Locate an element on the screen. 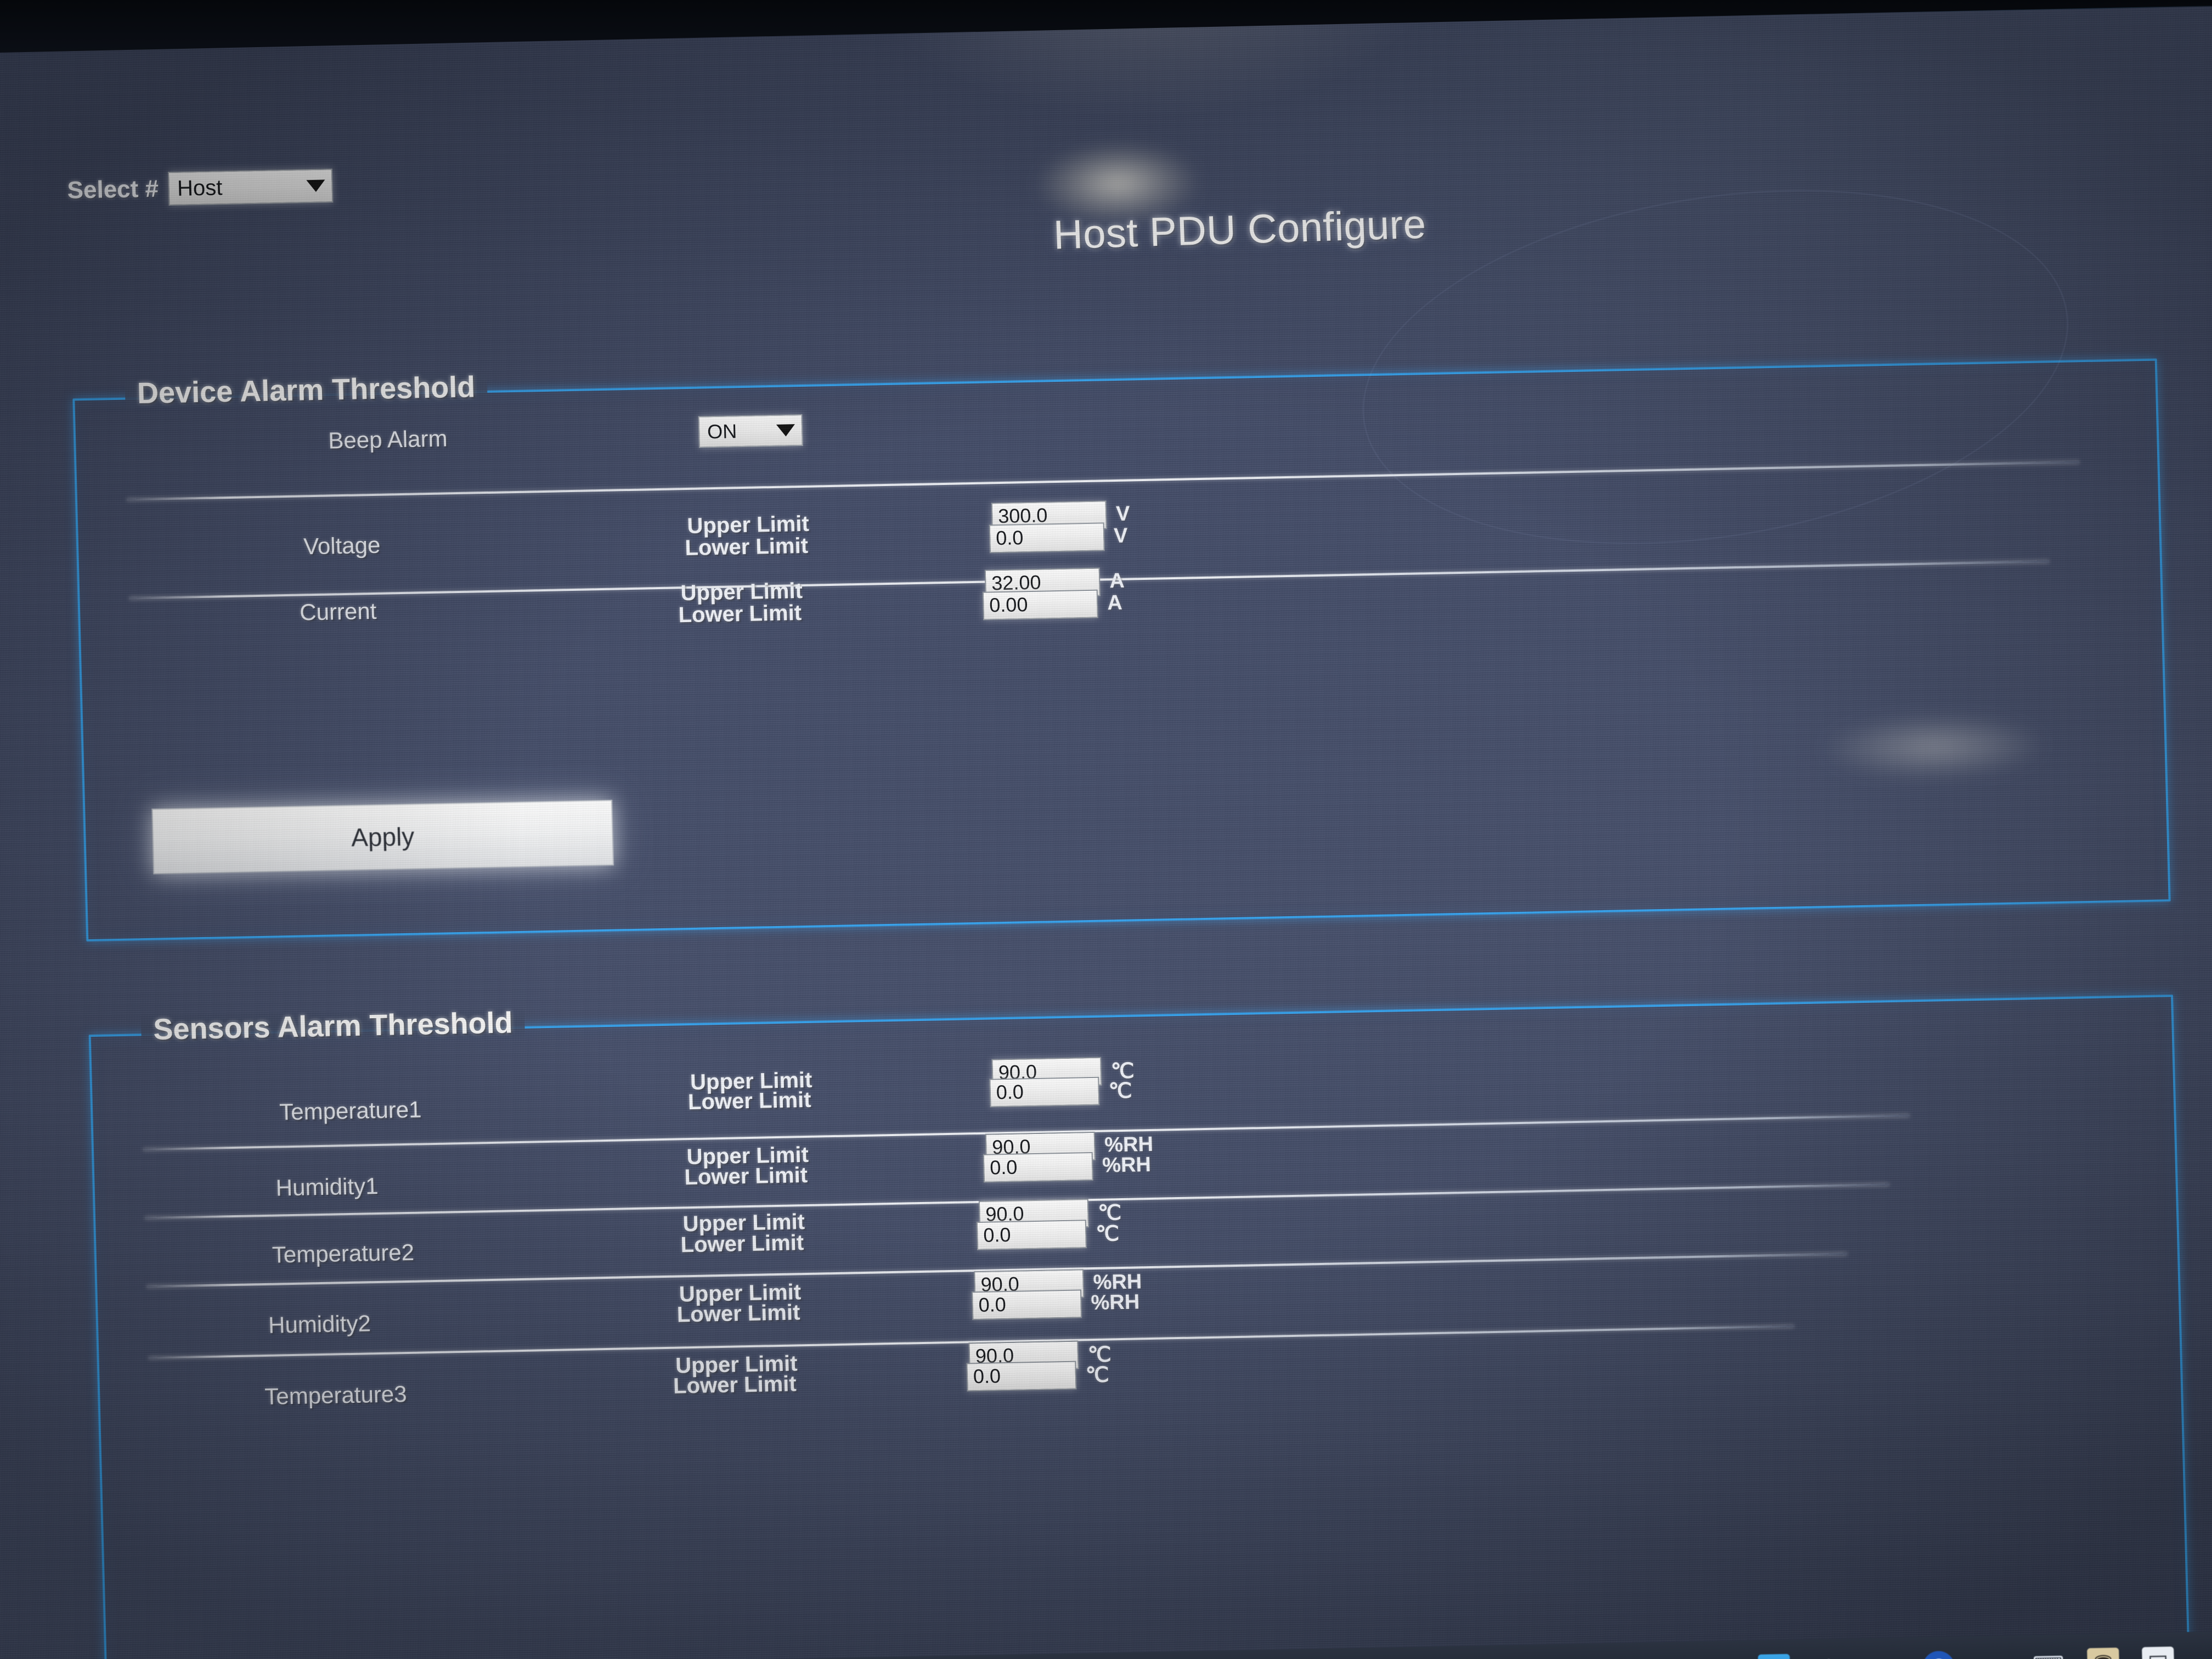 The image size is (2212, 1659). current-lower-limit-input: 0.00 is located at coordinates (1040, 604).